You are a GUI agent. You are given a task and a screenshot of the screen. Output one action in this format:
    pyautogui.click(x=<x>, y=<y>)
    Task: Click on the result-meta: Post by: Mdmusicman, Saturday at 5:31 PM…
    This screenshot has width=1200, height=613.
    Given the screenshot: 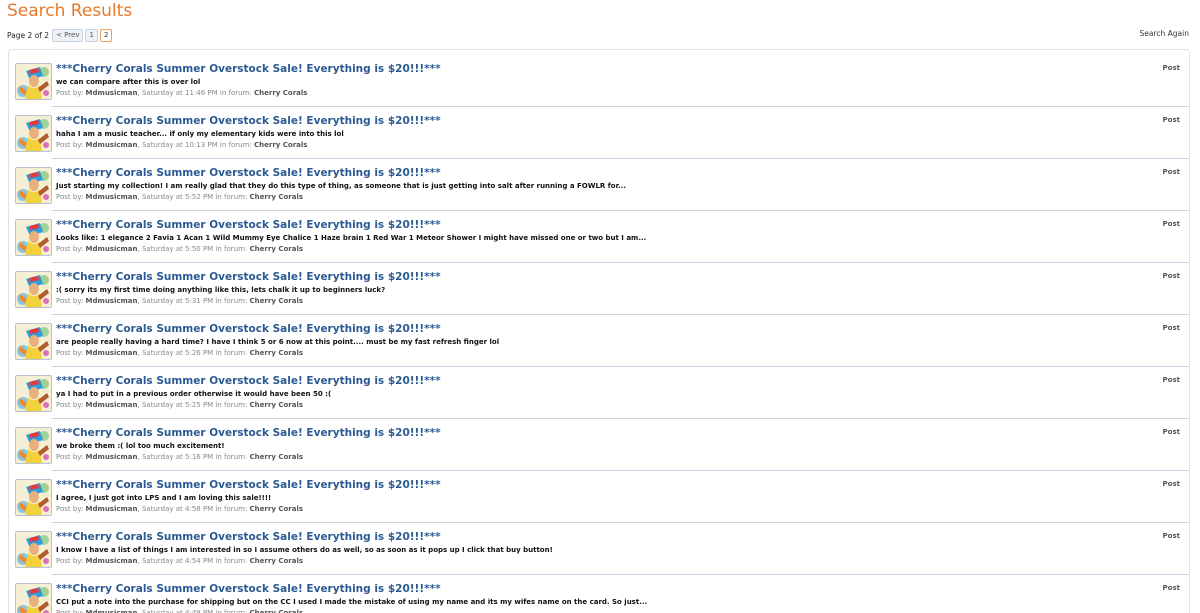 What is the action you would take?
    pyautogui.click(x=179, y=301)
    